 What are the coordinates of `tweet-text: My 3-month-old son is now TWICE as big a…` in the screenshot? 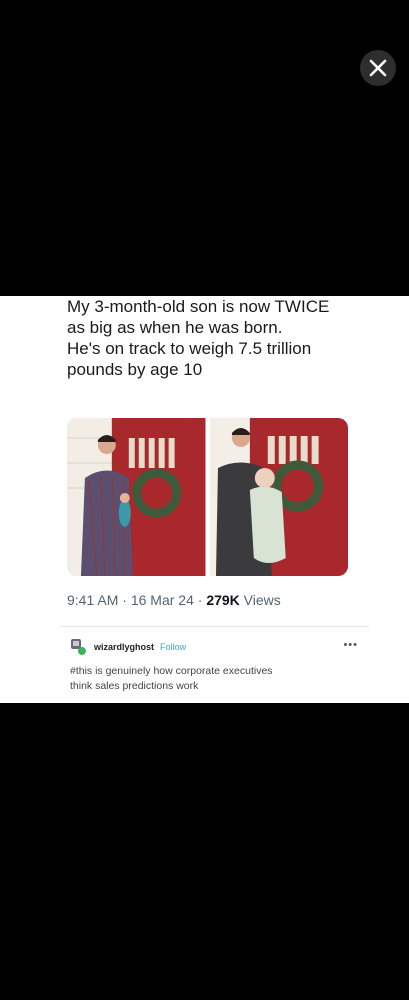 It's located at (217, 338).